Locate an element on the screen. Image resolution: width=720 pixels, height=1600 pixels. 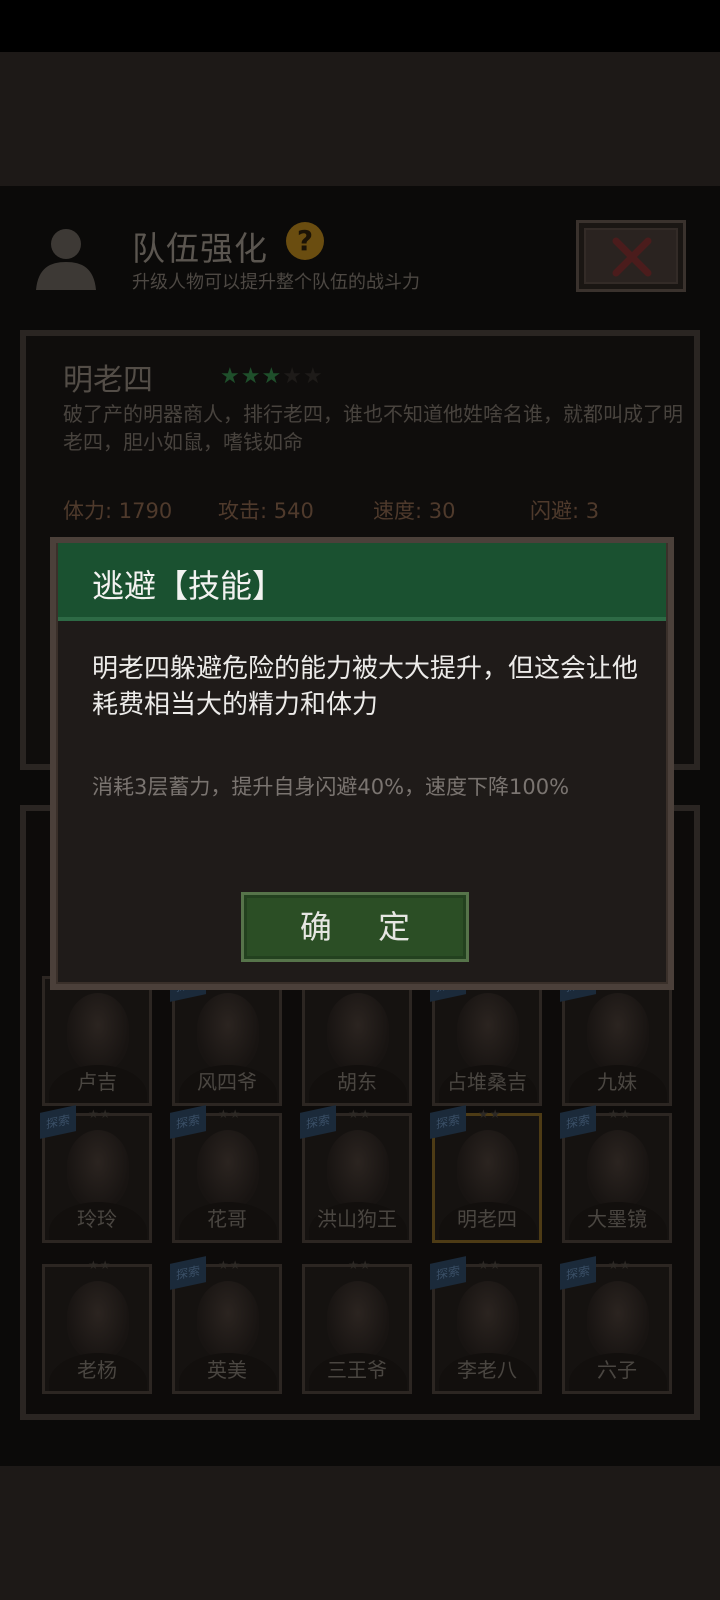
status-bar is located at coordinates (360, 26).